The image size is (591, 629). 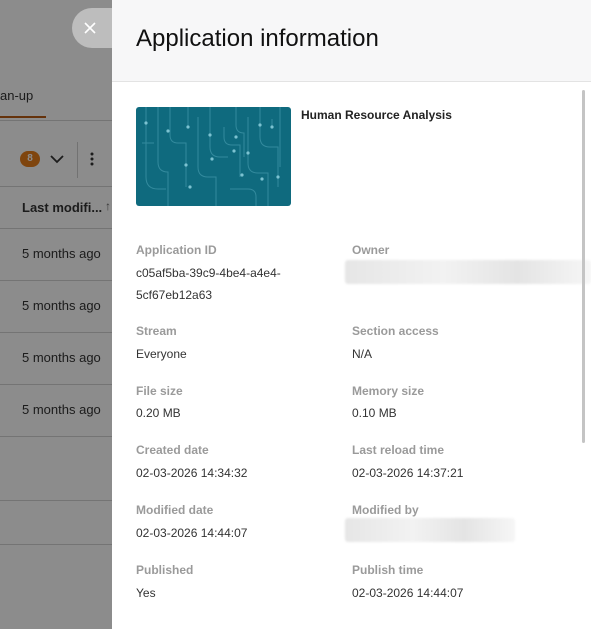 What do you see at coordinates (376, 115) in the screenshot?
I see `app-name: Human Resource Analysis` at bounding box center [376, 115].